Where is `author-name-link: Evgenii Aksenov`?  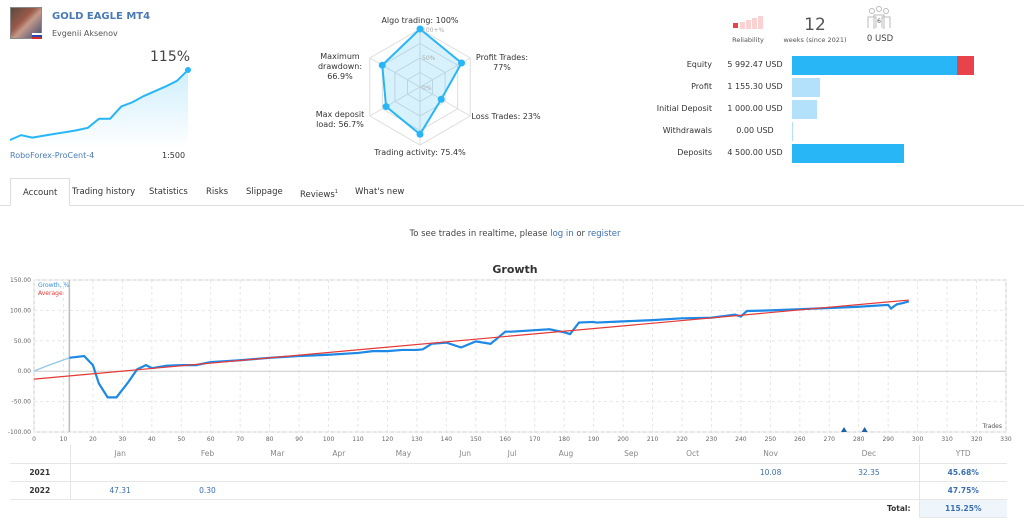
author-name-link: Evgenii Aksenov is located at coordinates (85, 33).